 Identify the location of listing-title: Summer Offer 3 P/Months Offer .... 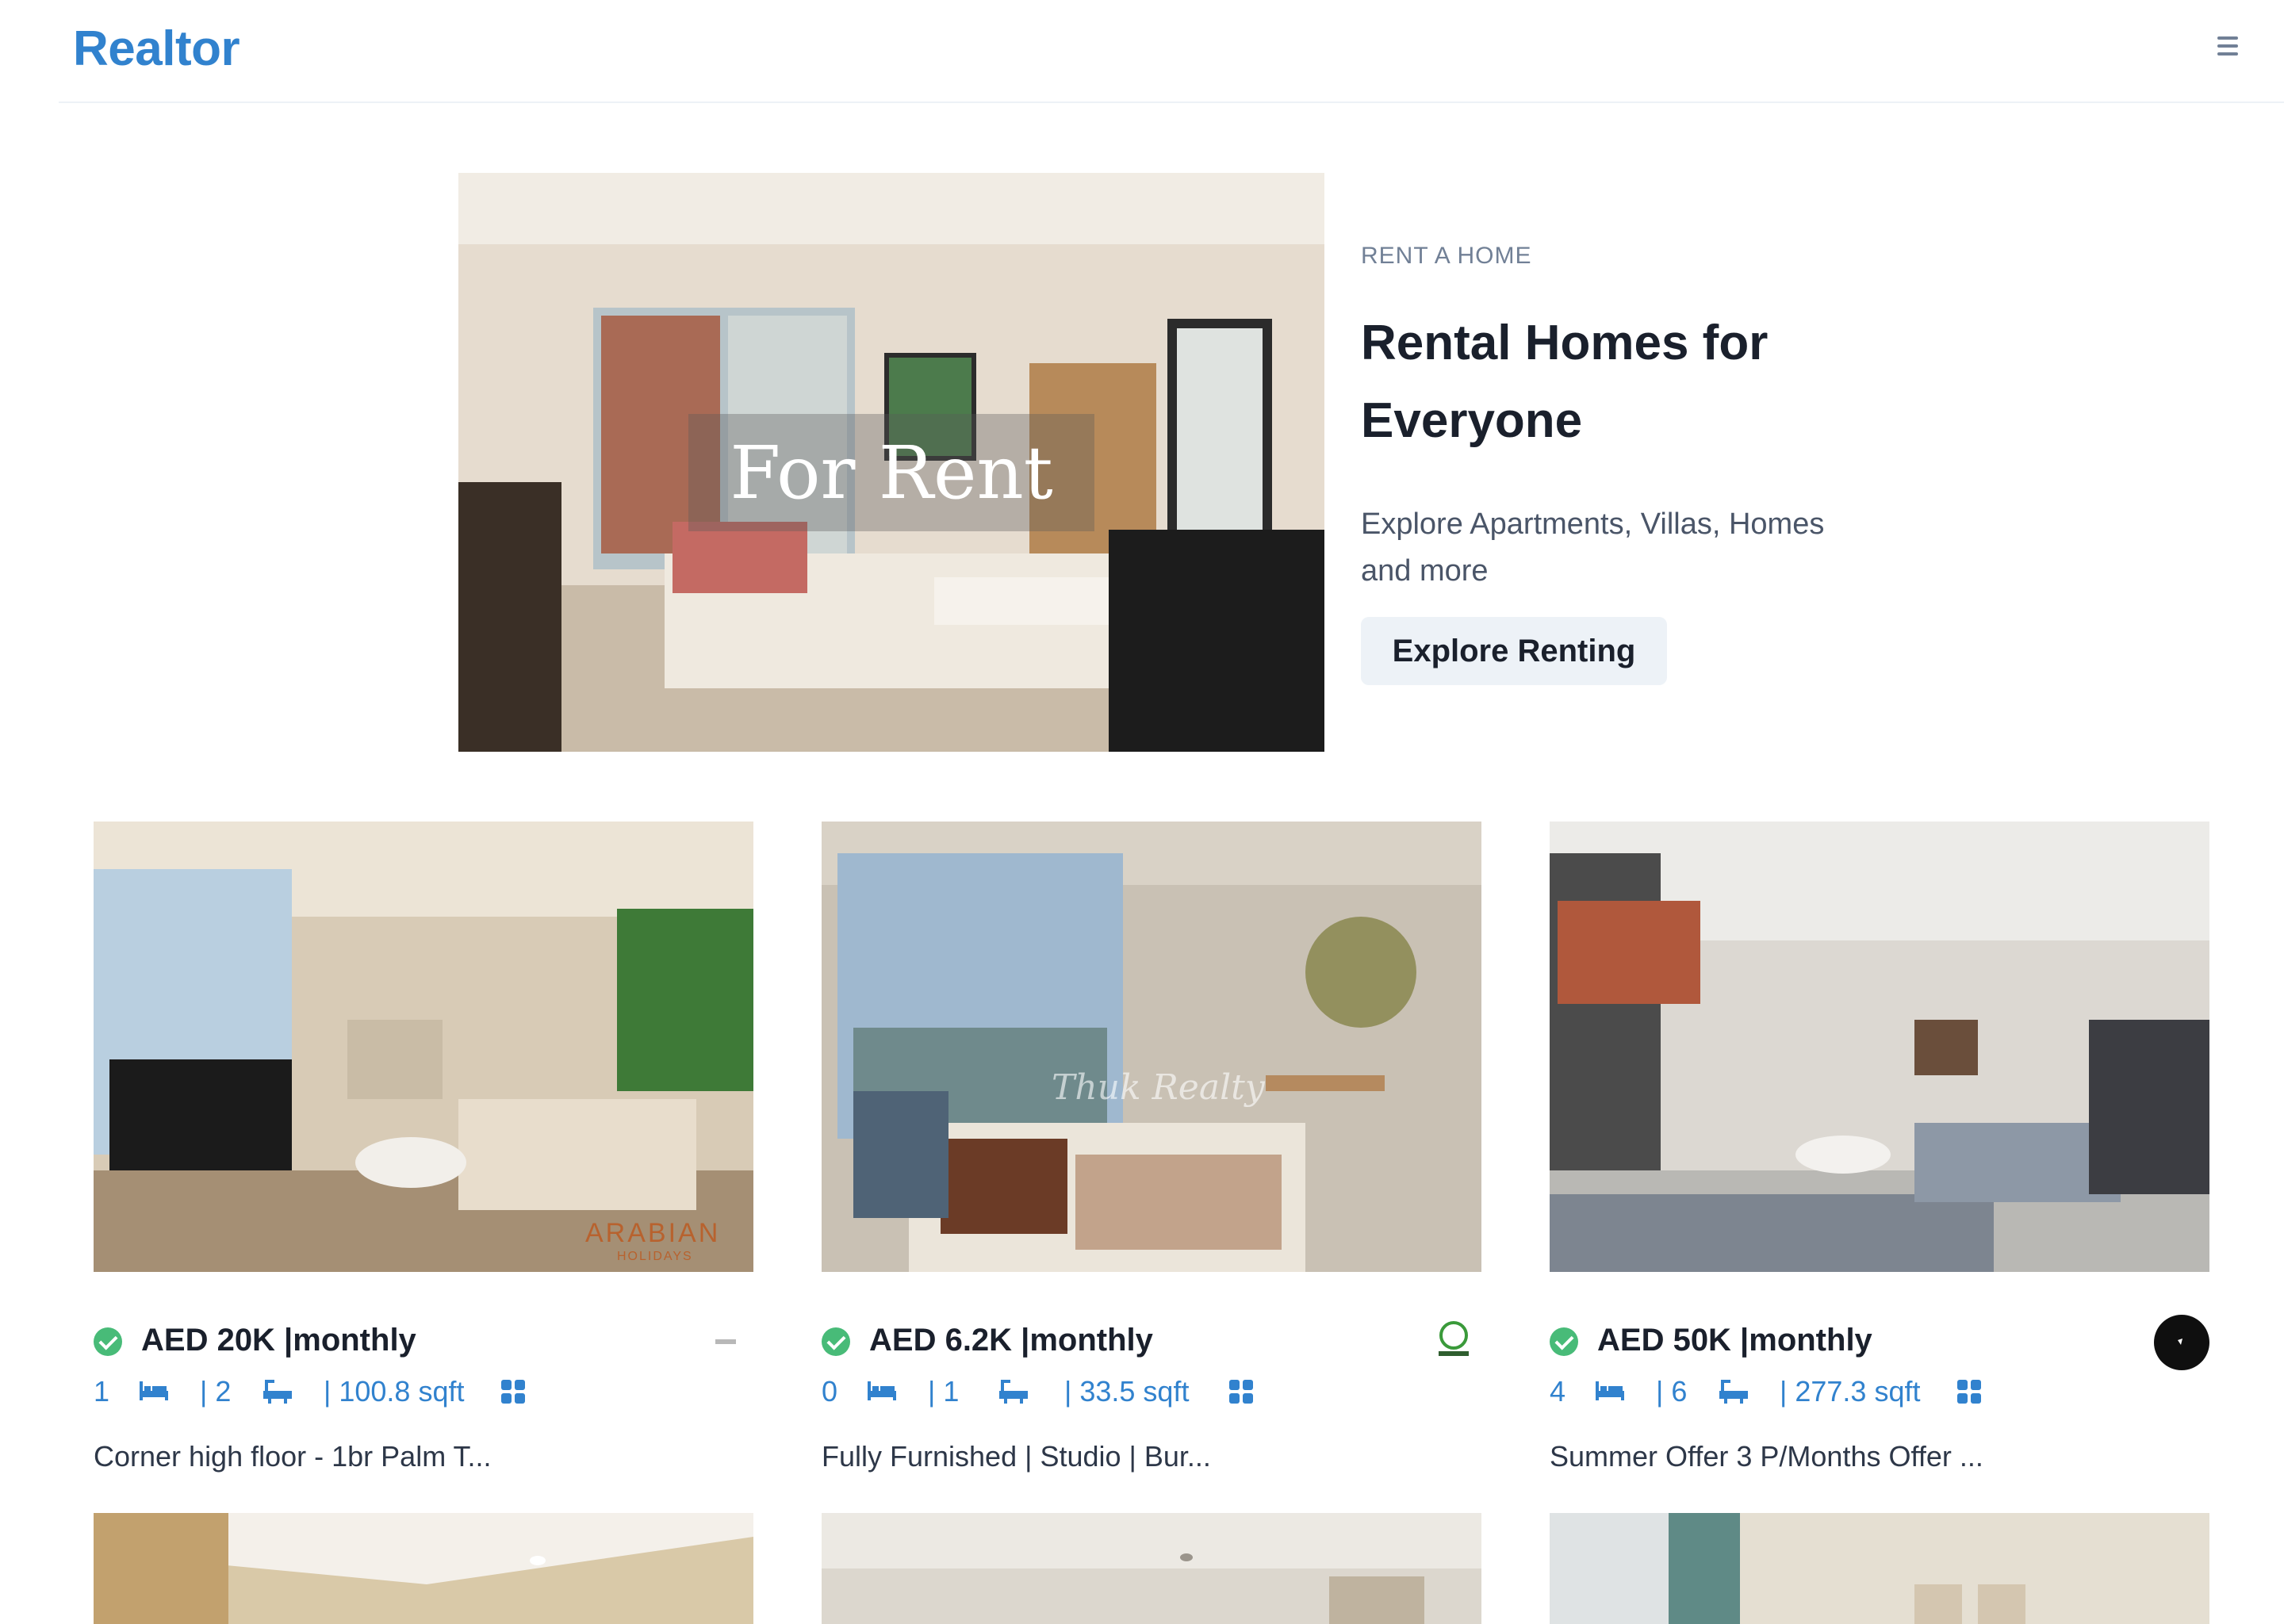
(1879, 1456).